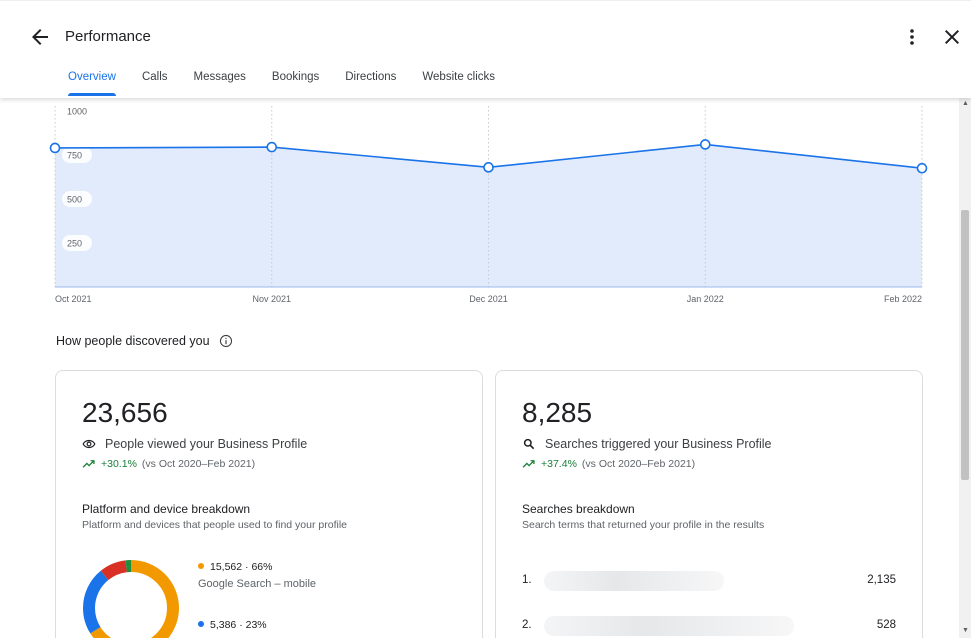 The height and width of the screenshot is (638, 971). Describe the element at coordinates (166, 509) in the screenshot. I see `platform-breakdown-title: Platform and device breakdown` at that location.